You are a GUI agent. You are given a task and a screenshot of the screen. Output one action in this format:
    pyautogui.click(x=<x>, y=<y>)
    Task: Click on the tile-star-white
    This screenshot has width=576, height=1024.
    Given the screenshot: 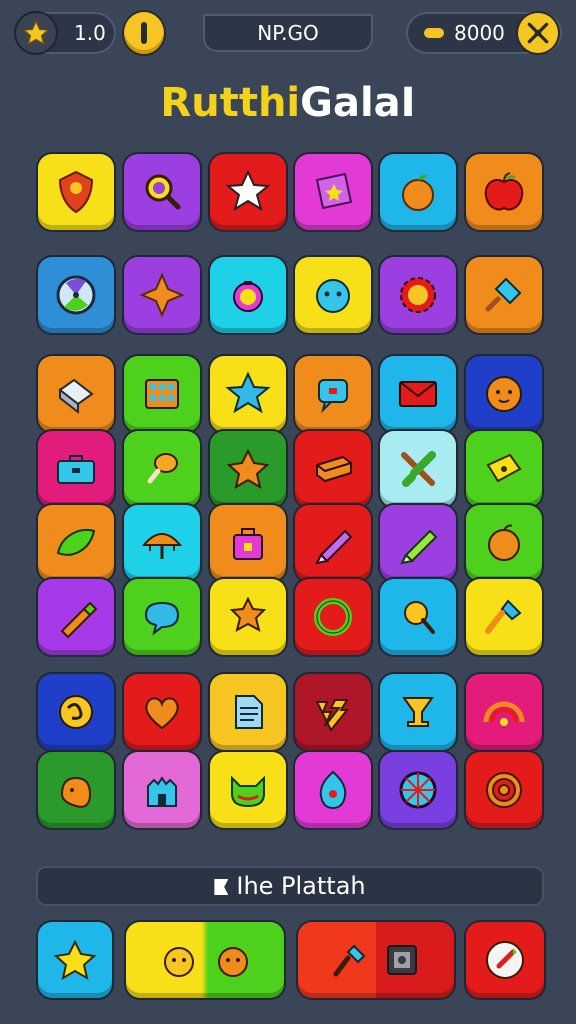 What is the action you would take?
    pyautogui.click(x=248, y=192)
    